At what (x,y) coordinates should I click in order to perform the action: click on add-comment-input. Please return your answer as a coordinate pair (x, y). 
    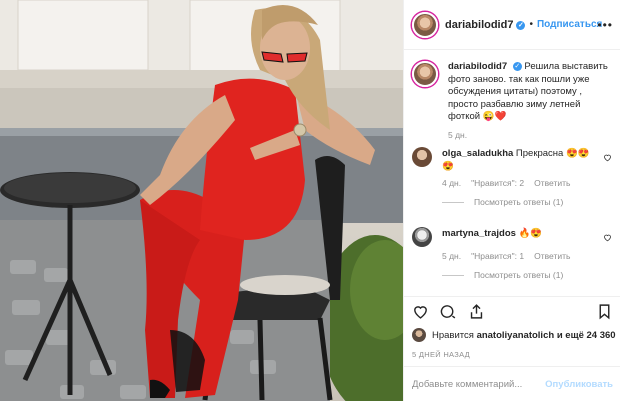
    Looking at the image, I should click on (479, 384).